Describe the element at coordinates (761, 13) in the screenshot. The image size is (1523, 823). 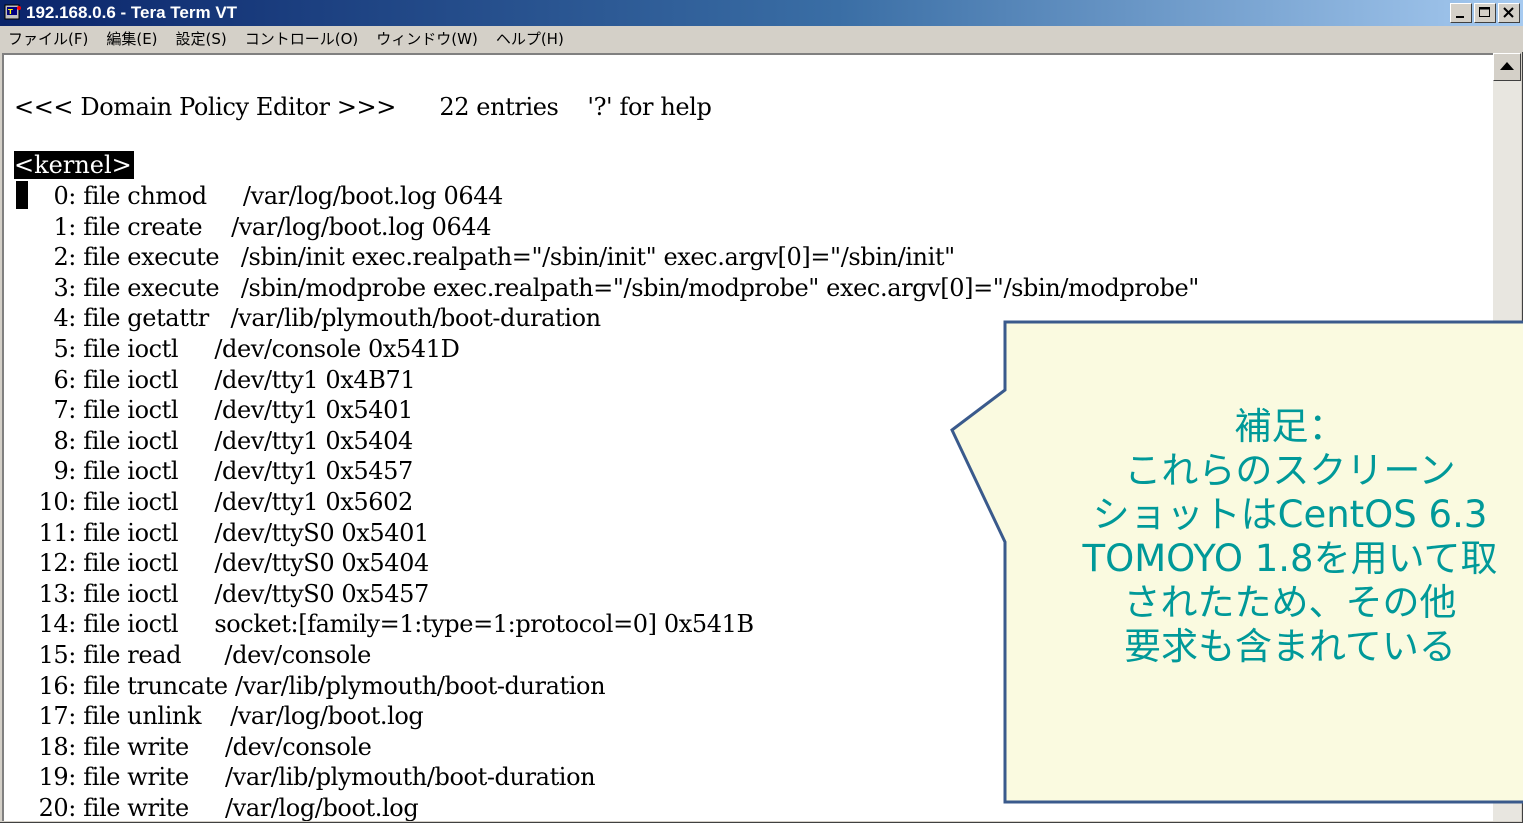
I see `title-bar: T 192.168.0.6 - Tera Term VT` at that location.